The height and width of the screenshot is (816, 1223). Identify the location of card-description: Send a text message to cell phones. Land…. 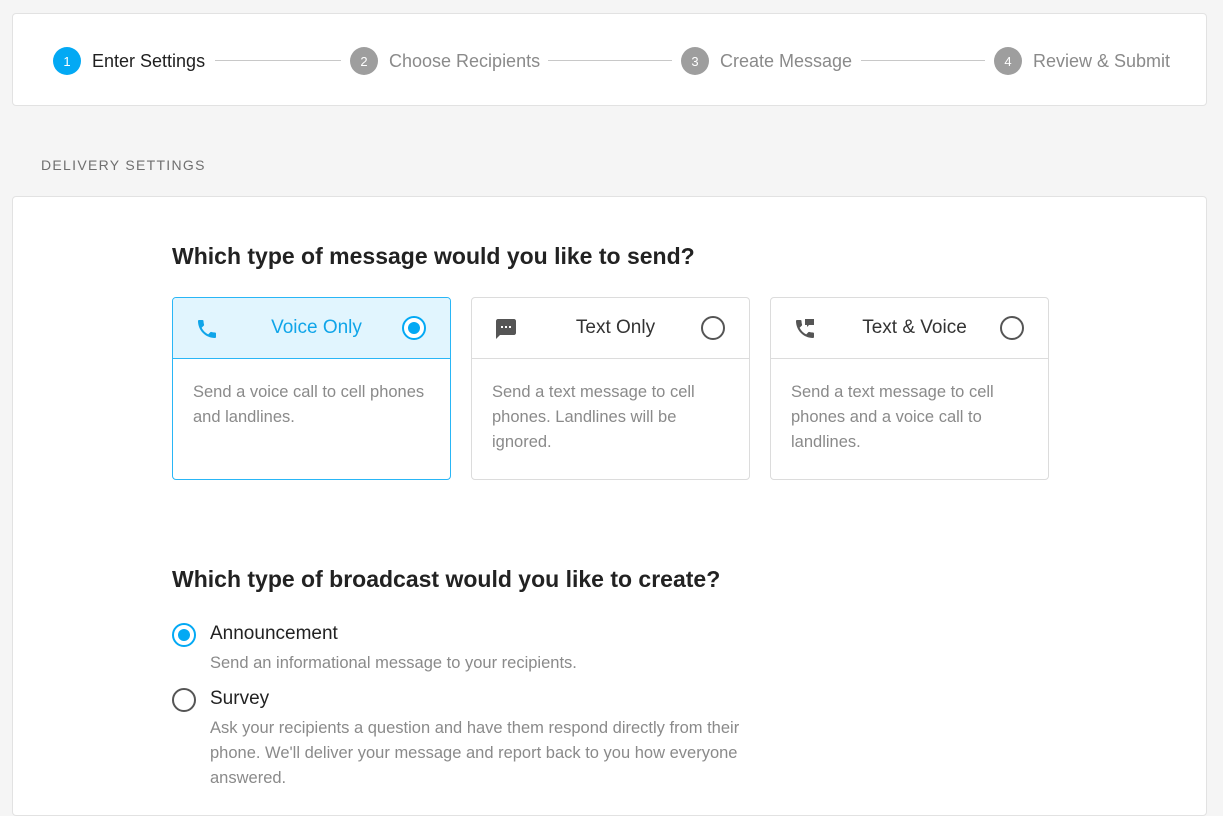
(593, 417).